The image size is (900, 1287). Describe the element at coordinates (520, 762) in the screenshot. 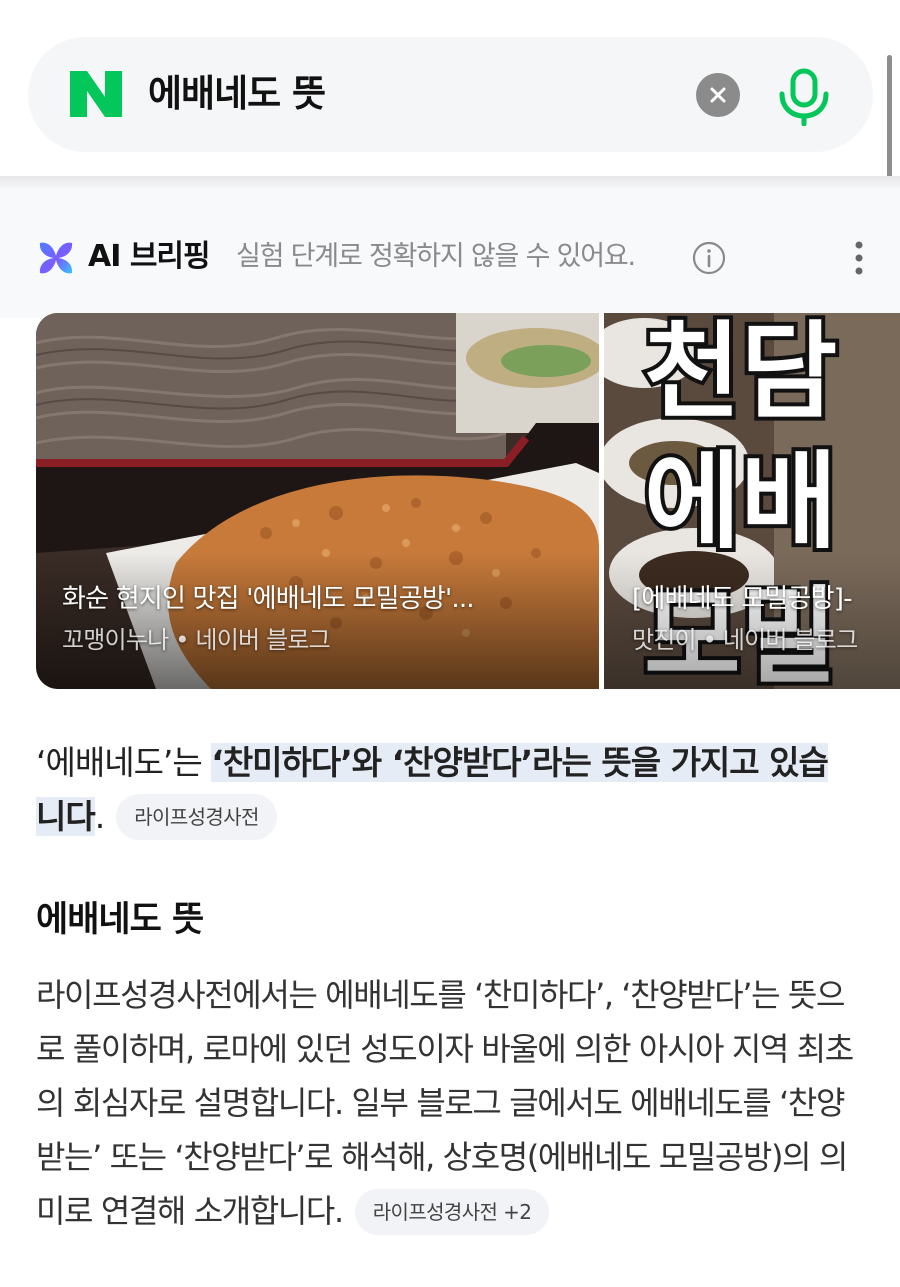

I see `summary-highlight: ‘찬미하다’와 ‘찬양받다’라는 뜻을 가지고 있습` at that location.